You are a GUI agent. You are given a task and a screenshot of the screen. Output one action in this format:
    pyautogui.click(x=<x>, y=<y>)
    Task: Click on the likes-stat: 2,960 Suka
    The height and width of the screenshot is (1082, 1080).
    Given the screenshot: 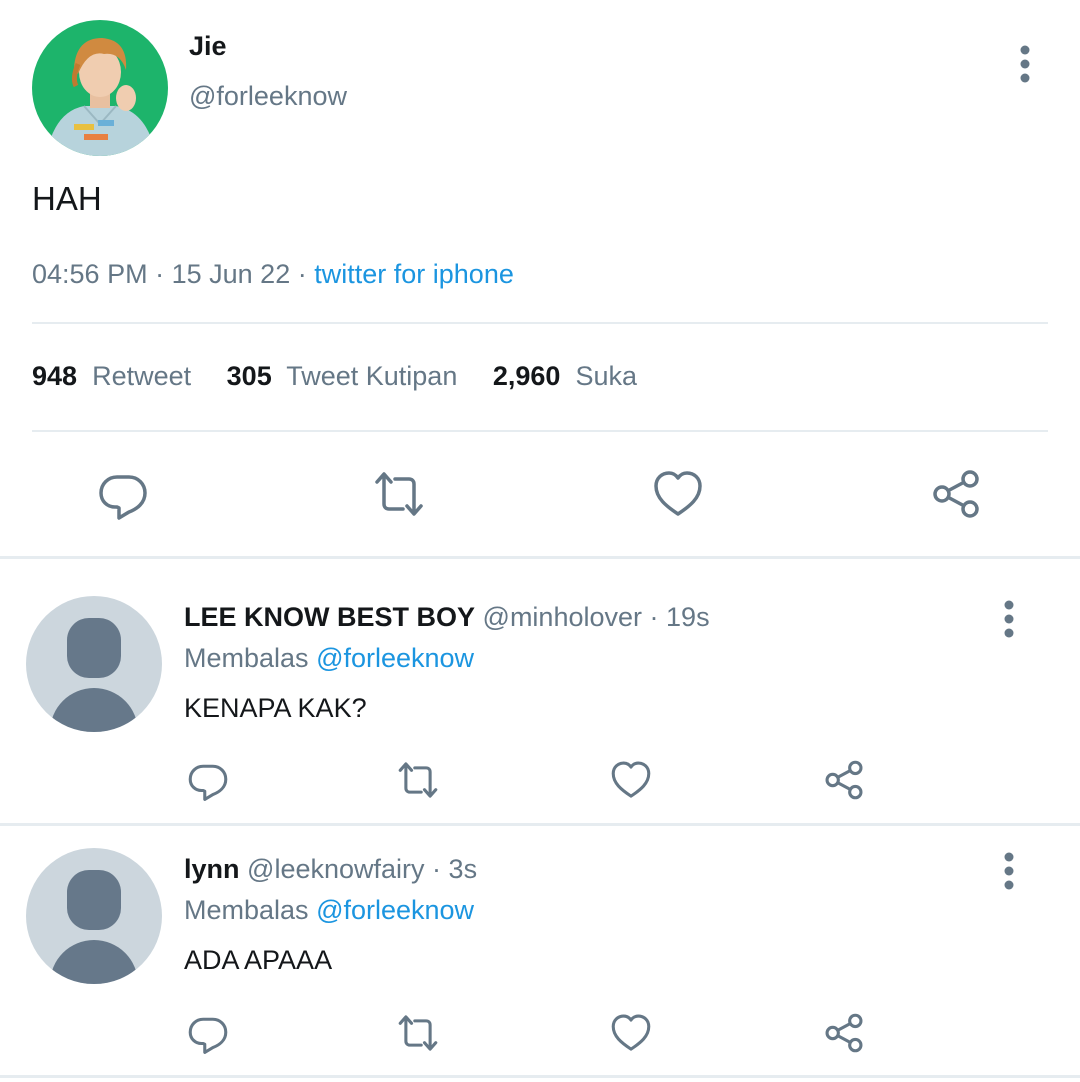 What is the action you would take?
    pyautogui.click(x=565, y=376)
    